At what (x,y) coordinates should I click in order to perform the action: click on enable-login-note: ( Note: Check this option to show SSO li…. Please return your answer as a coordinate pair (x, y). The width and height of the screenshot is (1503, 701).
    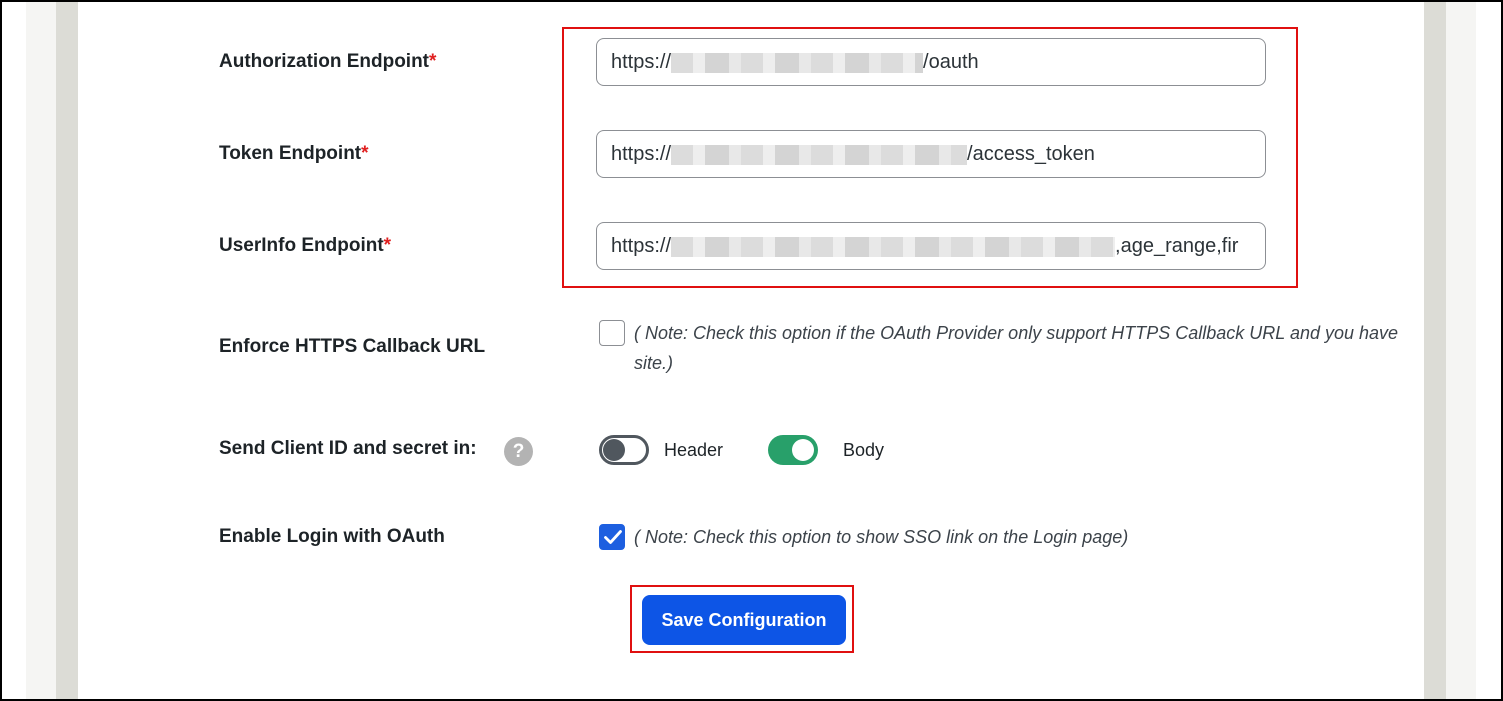
    Looking at the image, I should click on (881, 537).